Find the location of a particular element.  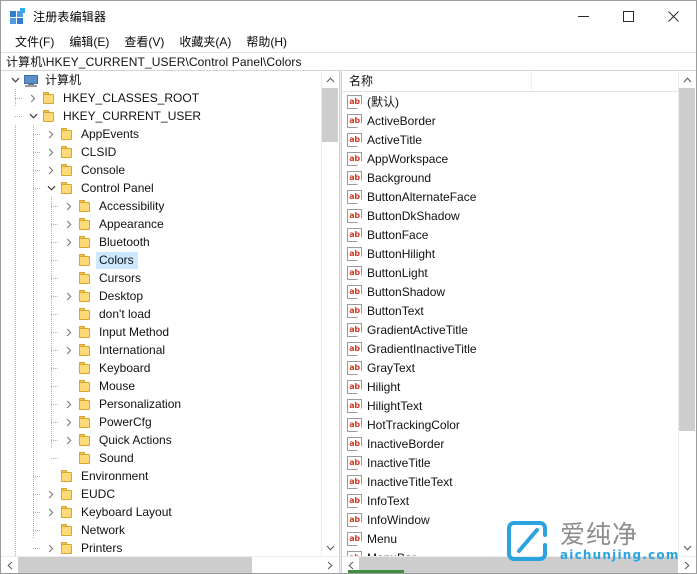

tree-node: don't load is located at coordinates (161, 314).